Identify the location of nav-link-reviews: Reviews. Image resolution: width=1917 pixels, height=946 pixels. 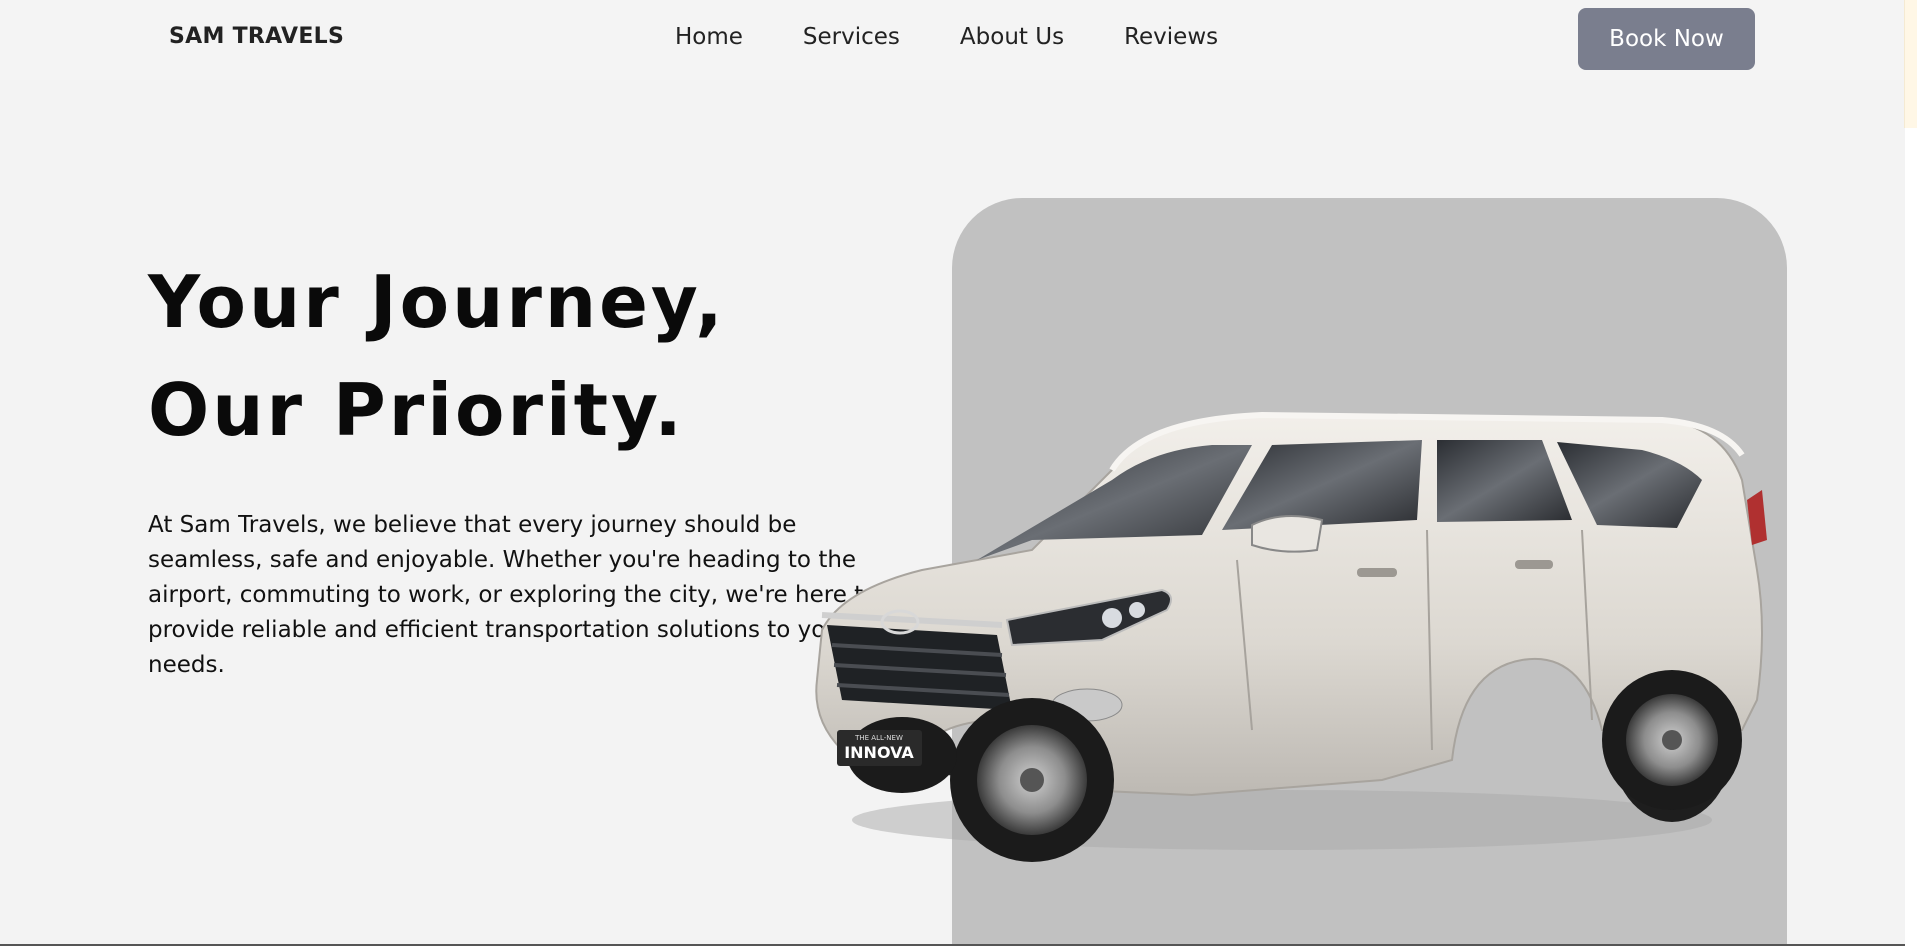
(1171, 37).